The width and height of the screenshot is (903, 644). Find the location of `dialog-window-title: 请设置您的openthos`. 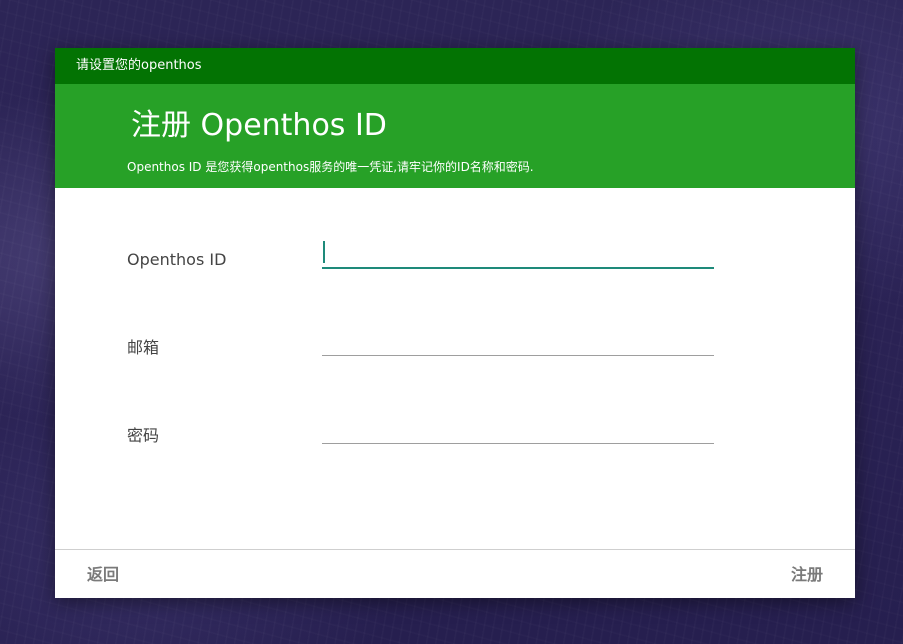

dialog-window-title: 请设置您的openthos is located at coordinates (139, 65).